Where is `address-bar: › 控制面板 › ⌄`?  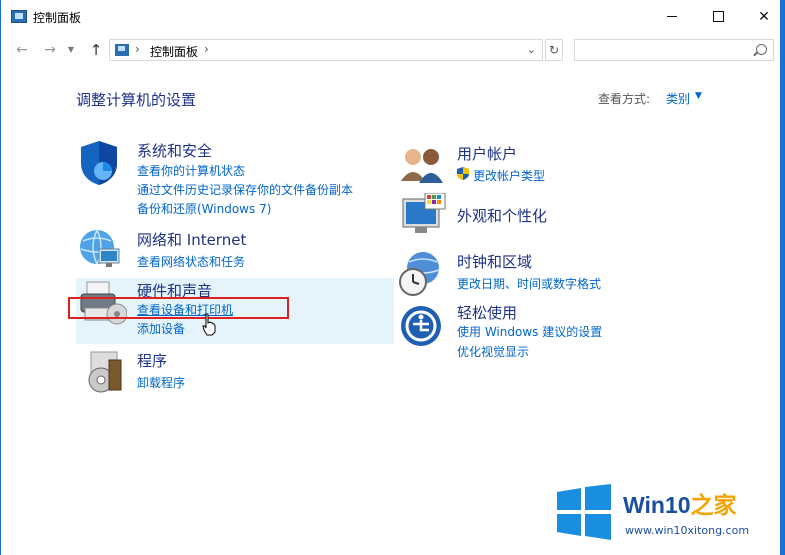
address-bar: › 控制面板 › ⌄ is located at coordinates (326, 50).